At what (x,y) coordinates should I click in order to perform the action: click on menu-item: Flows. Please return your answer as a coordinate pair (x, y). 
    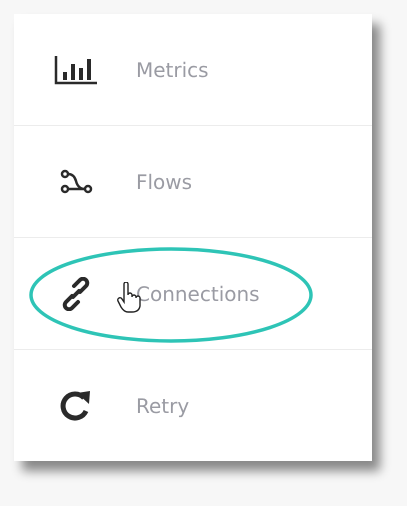
    Looking at the image, I should click on (164, 182).